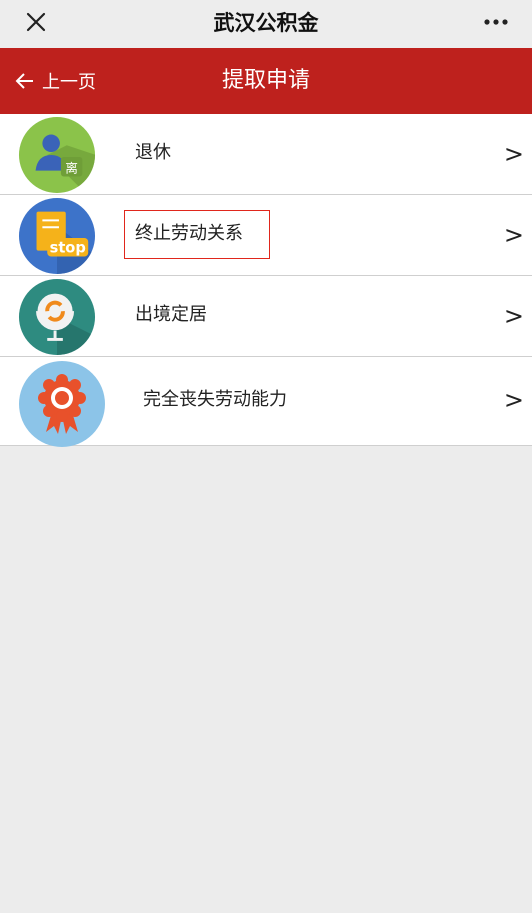 The image size is (532, 913). What do you see at coordinates (57, 317) in the screenshot?
I see `globe-icon` at bounding box center [57, 317].